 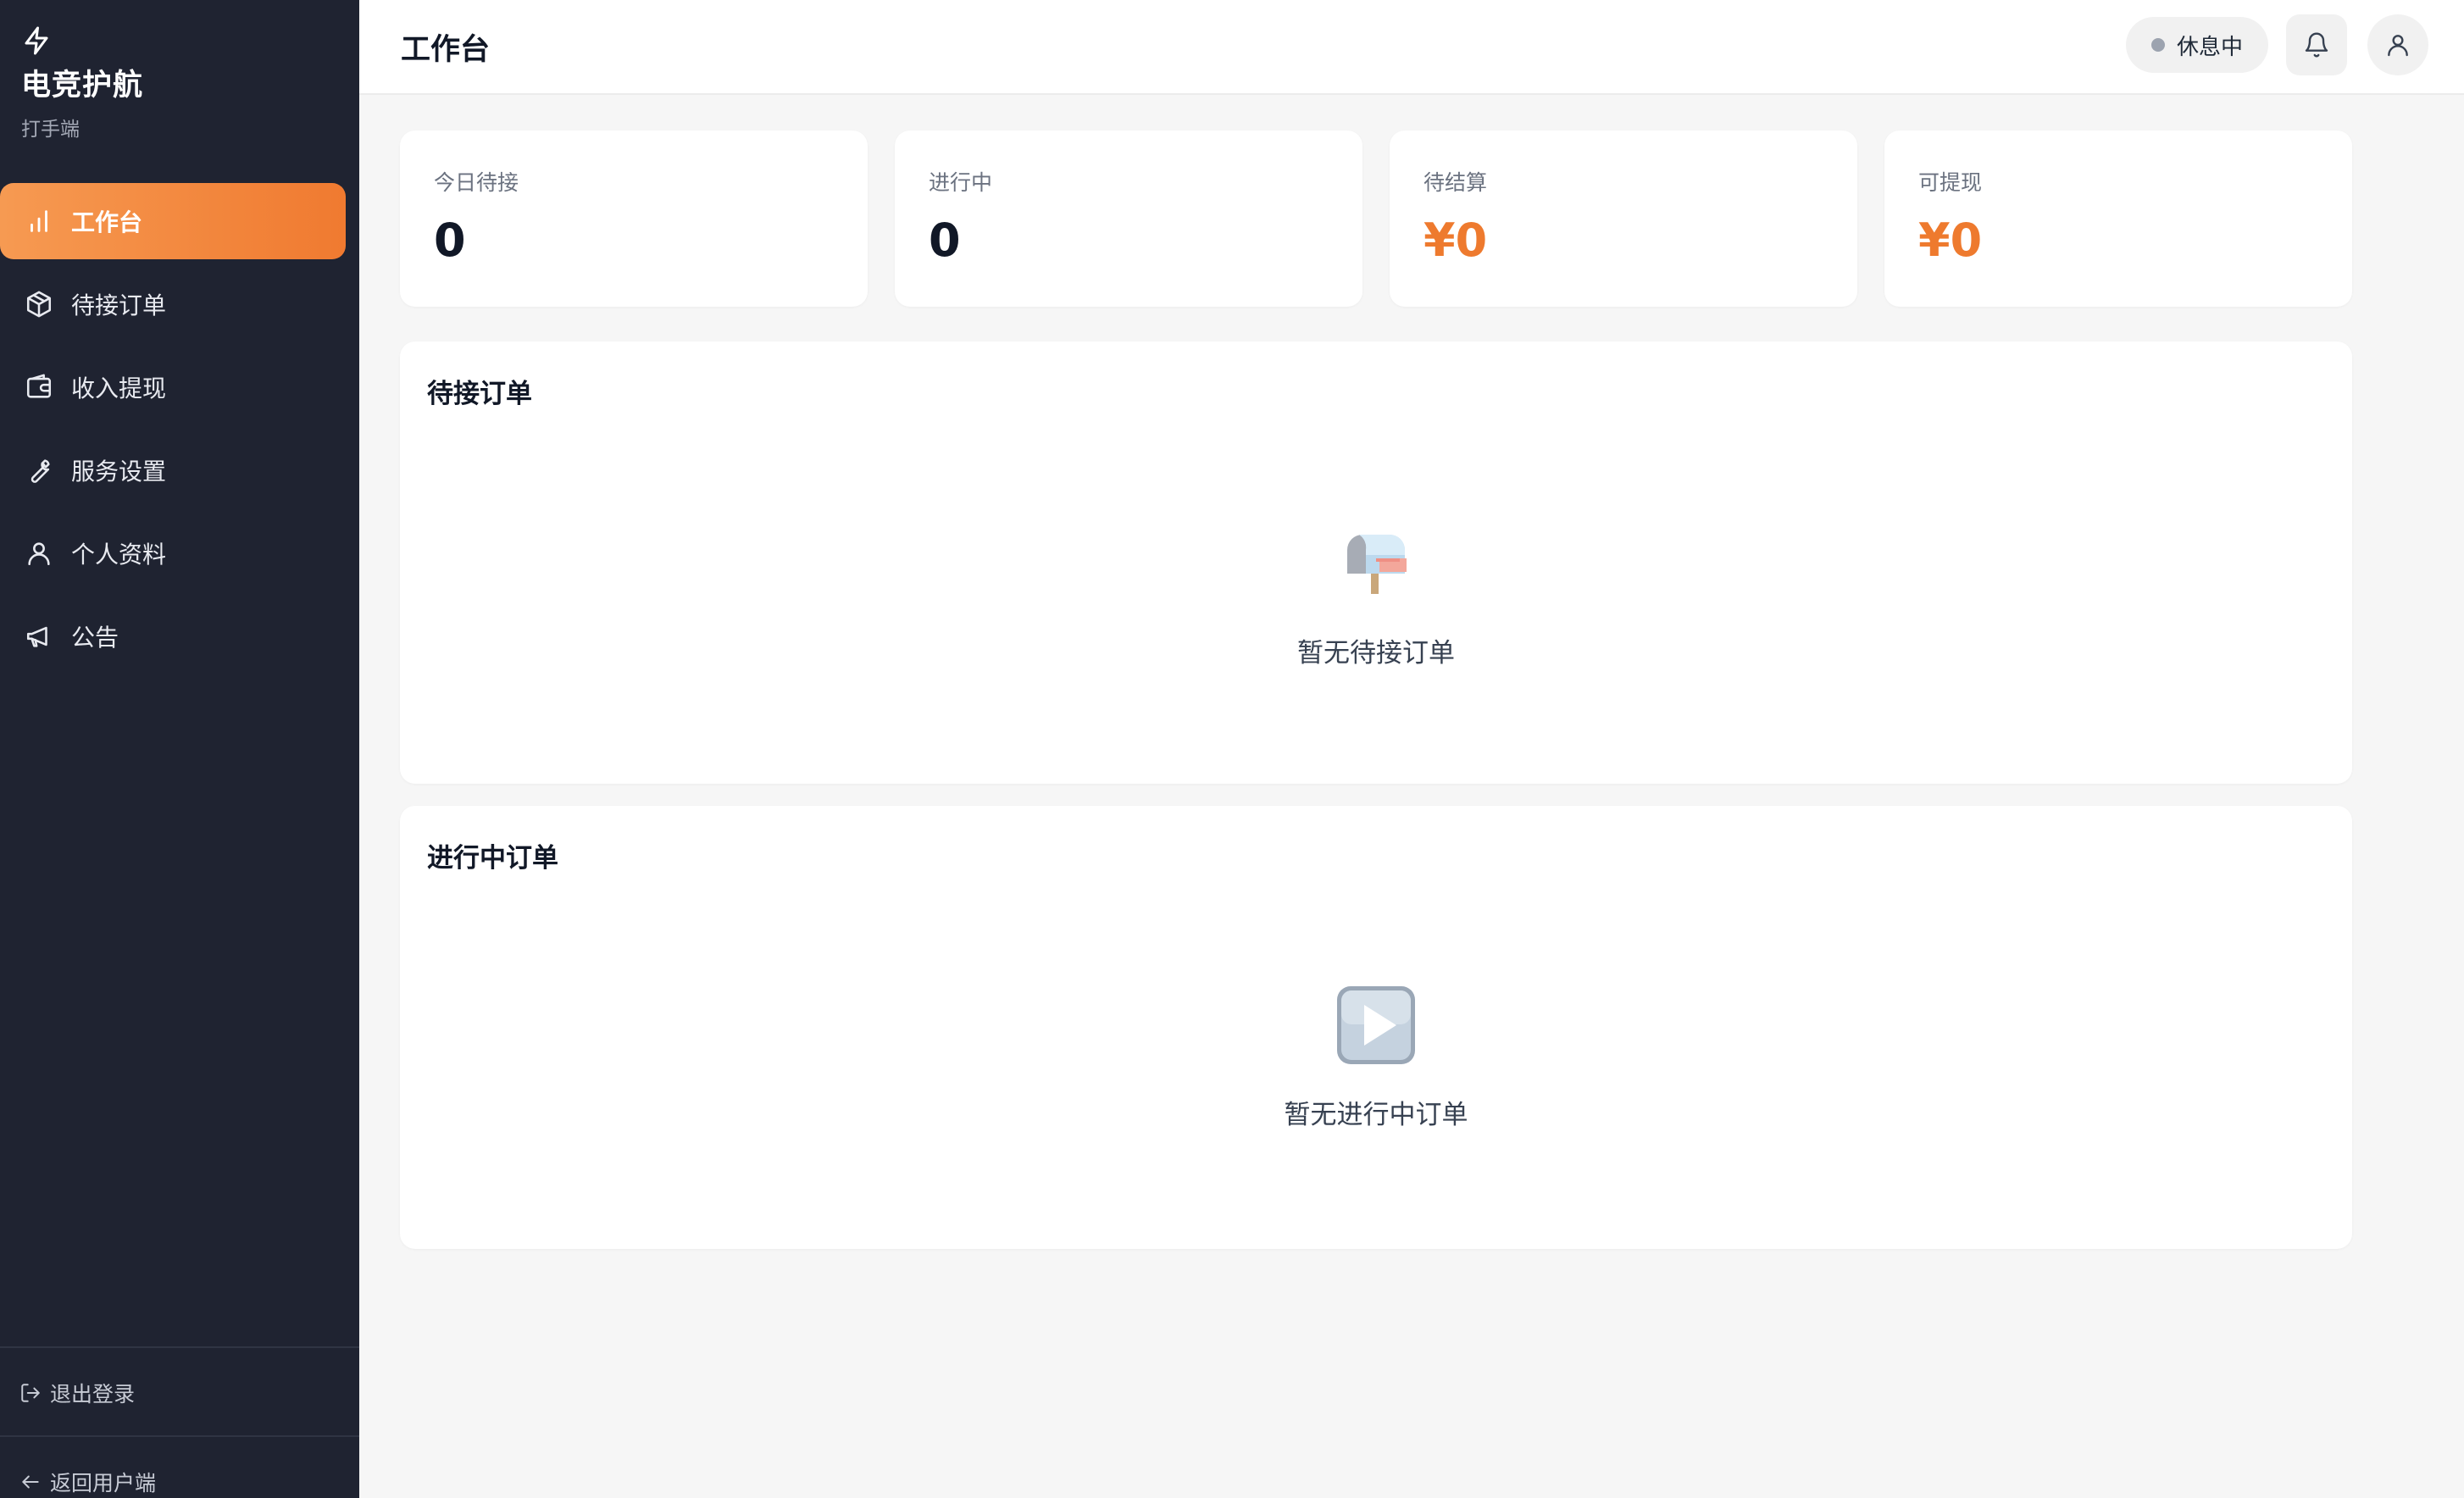 I want to click on status-toggle: 休息中, so click(x=2197, y=45).